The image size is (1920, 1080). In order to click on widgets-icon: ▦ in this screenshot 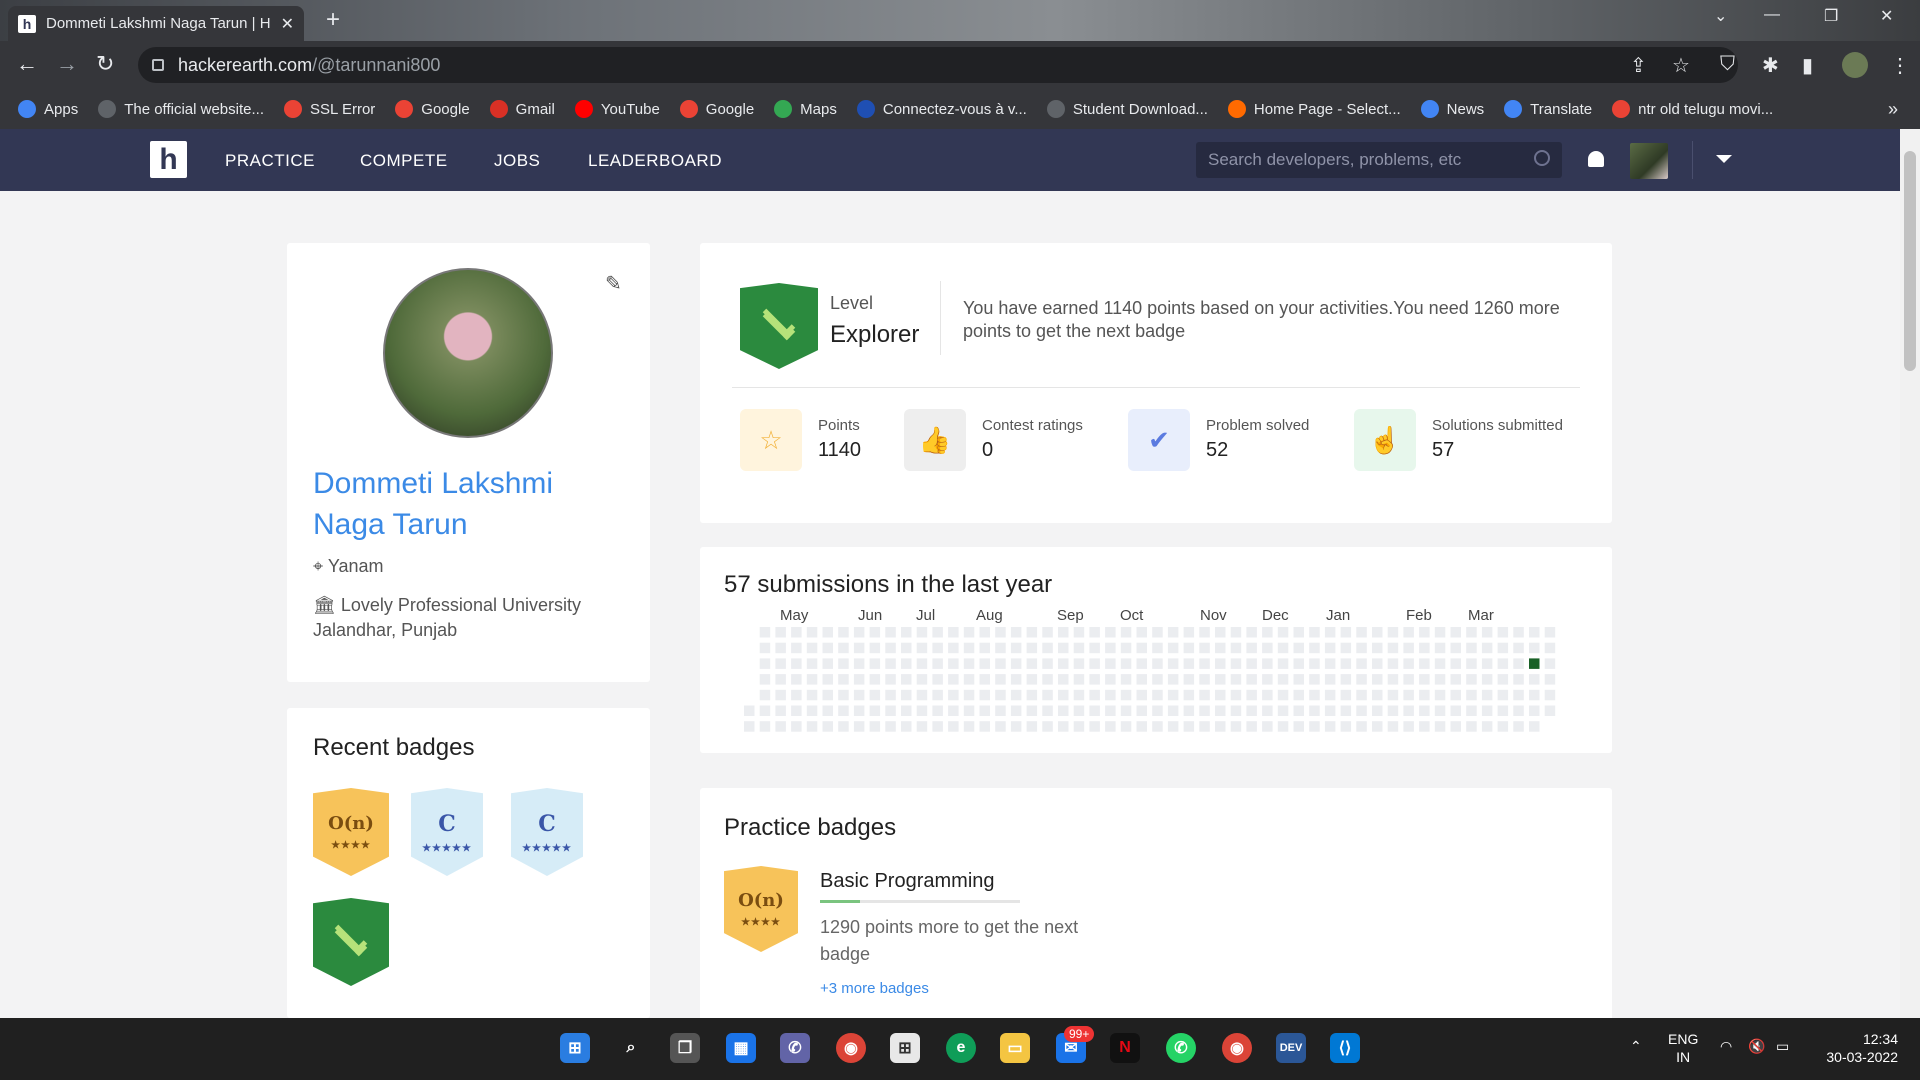, I will do `click(741, 1048)`.